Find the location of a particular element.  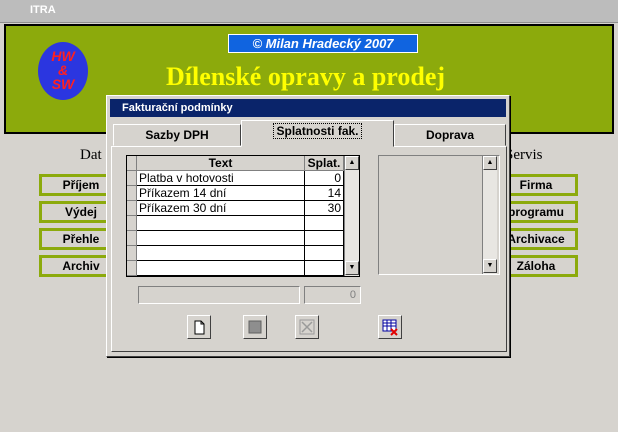

delete-icon is located at coordinates (307, 327).